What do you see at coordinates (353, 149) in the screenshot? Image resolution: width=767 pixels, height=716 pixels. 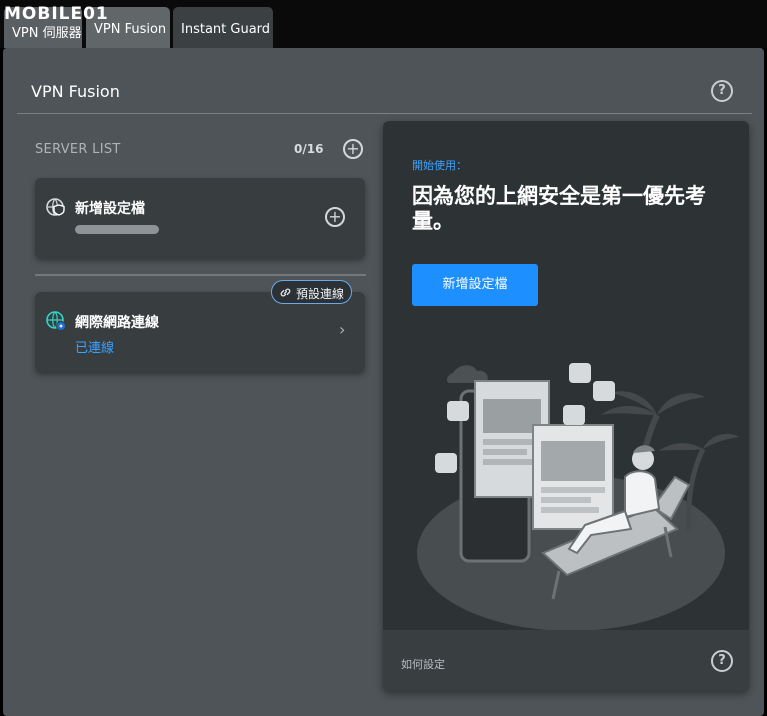 I see `add-server-button: +` at bounding box center [353, 149].